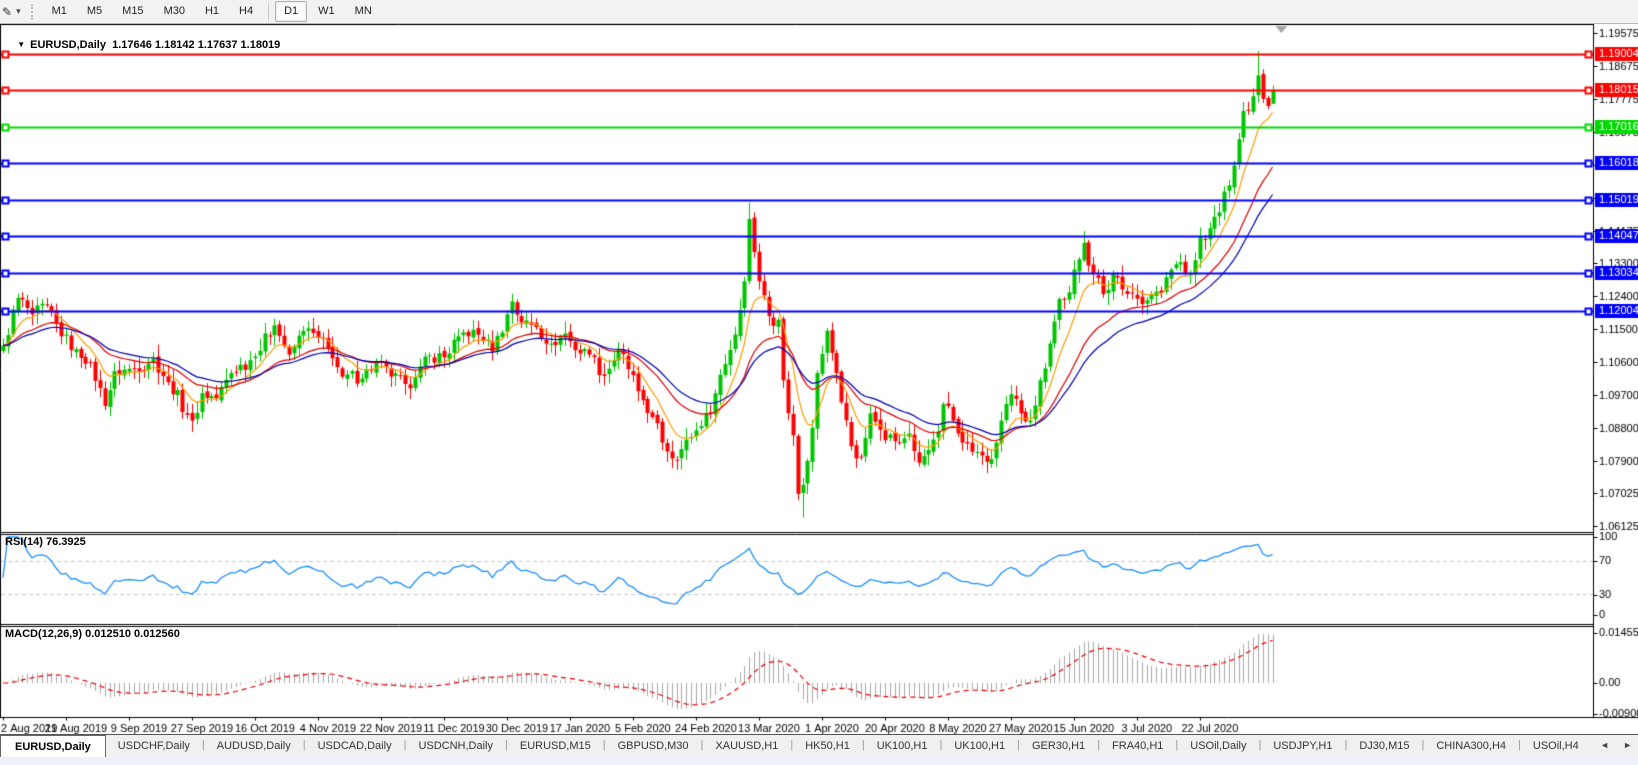 The width and height of the screenshot is (1638, 765). I want to click on timeframe-button-mn: MN, so click(363, 11).